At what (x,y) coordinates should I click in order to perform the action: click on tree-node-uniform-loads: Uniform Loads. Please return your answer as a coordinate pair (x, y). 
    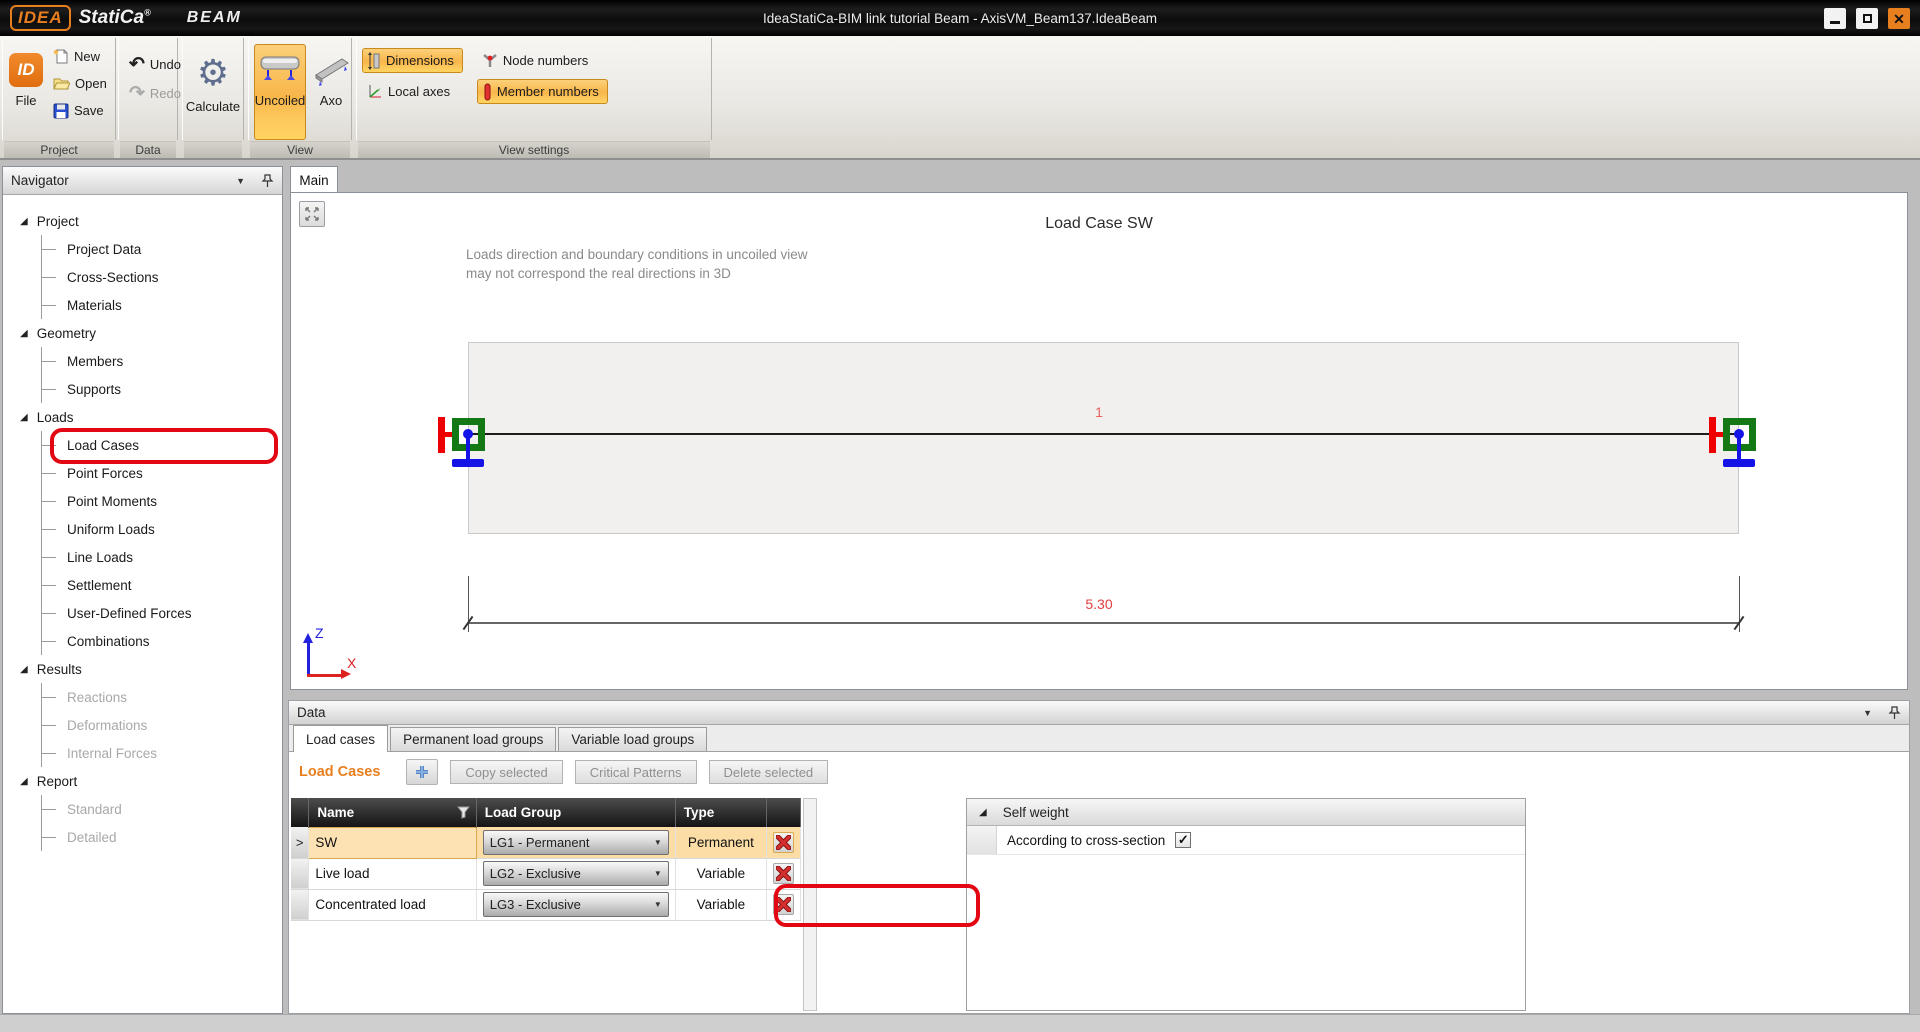
    Looking at the image, I should click on (162, 529).